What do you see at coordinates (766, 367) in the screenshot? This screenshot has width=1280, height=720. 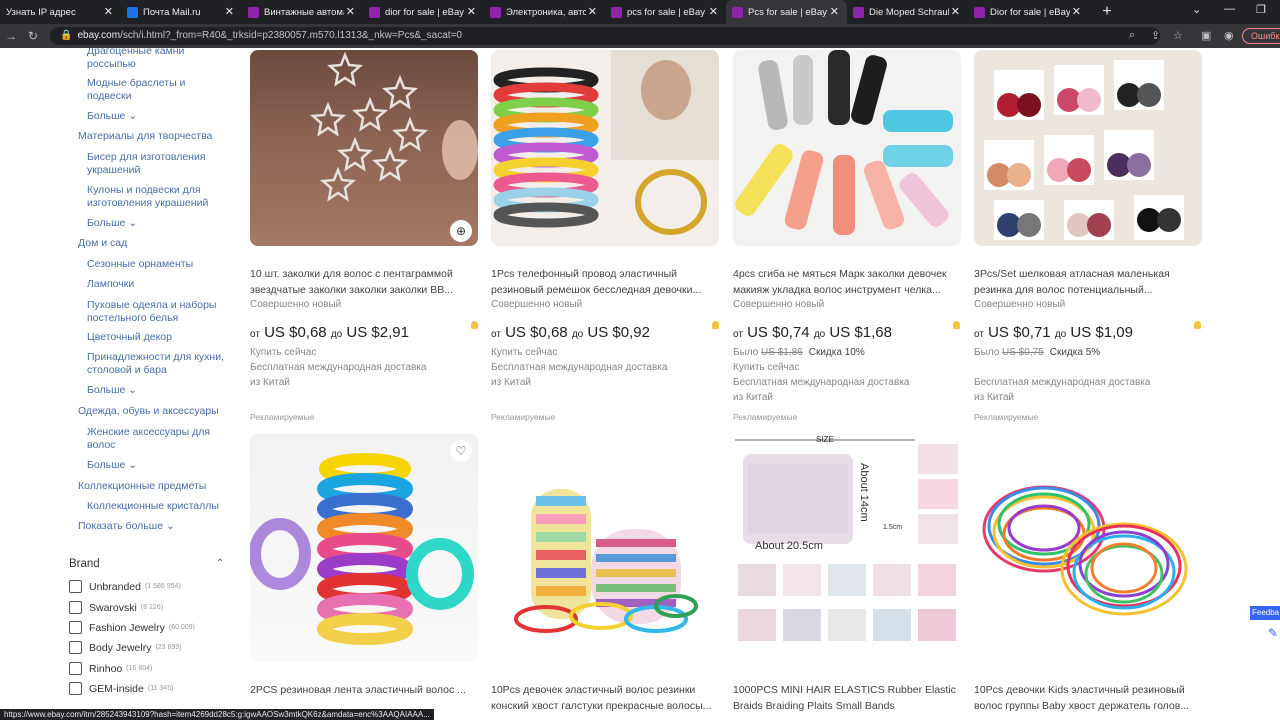 I see `buy-now-label: Купить сейчас` at bounding box center [766, 367].